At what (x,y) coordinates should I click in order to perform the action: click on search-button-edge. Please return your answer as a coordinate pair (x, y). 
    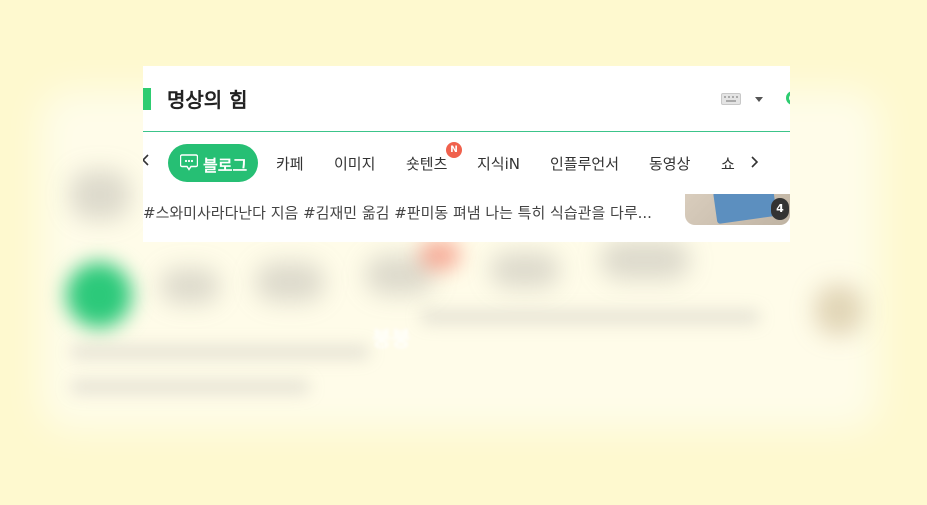
    Looking at the image, I should click on (788, 98).